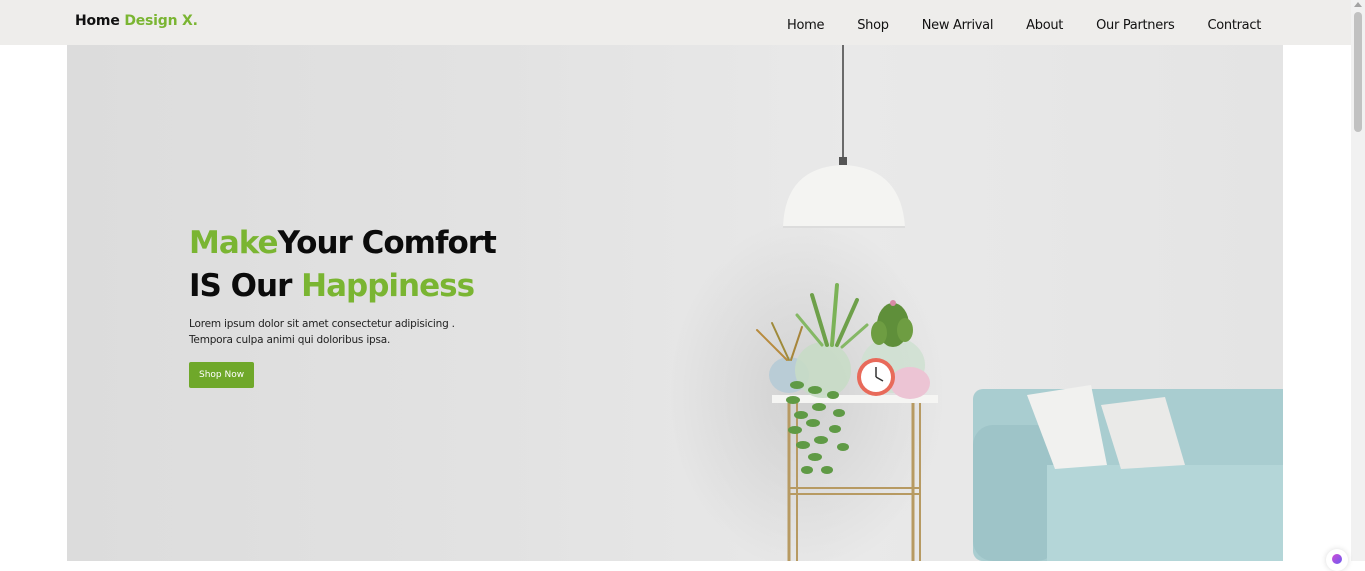 This screenshot has height=571, width=1365. Describe the element at coordinates (387, 243) in the screenshot. I see `headline-line1: Your Comfort` at that location.